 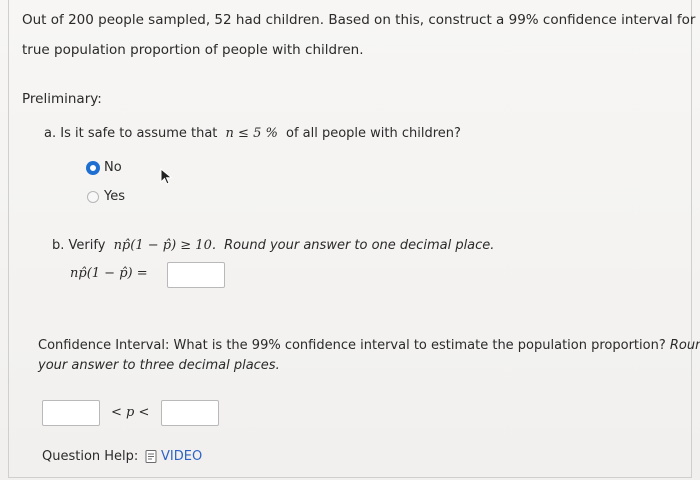 I want to click on option-yes-label: Yes, so click(x=114, y=196).